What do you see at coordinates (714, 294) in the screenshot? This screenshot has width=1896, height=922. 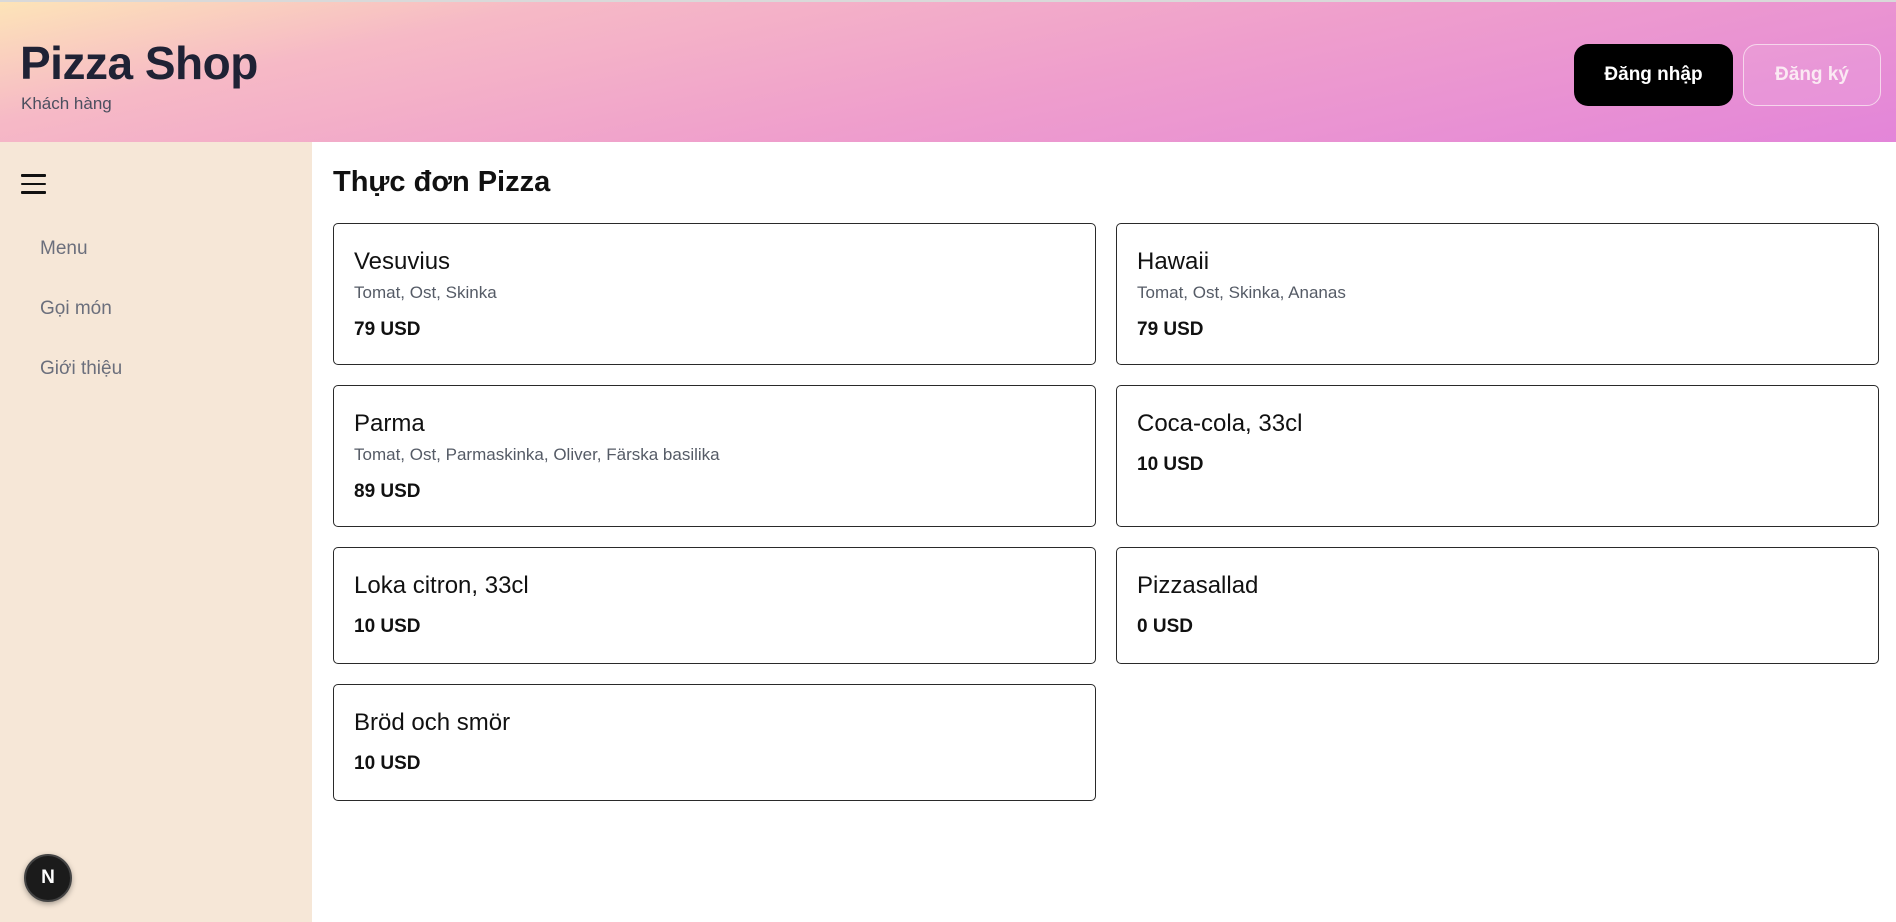 I see `product-card: Vesuvius Tomat, Ost, Skinka 79 USD` at bounding box center [714, 294].